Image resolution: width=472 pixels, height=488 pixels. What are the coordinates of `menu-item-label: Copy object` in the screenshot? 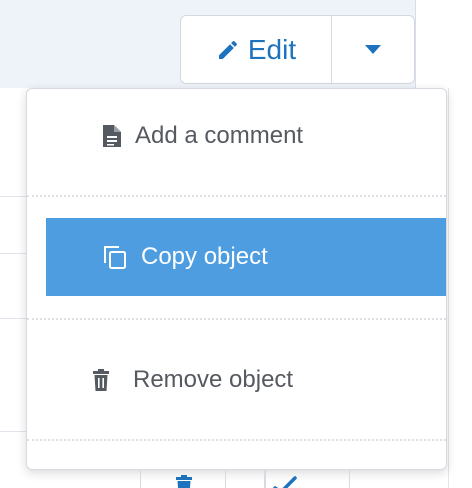 It's located at (204, 256).